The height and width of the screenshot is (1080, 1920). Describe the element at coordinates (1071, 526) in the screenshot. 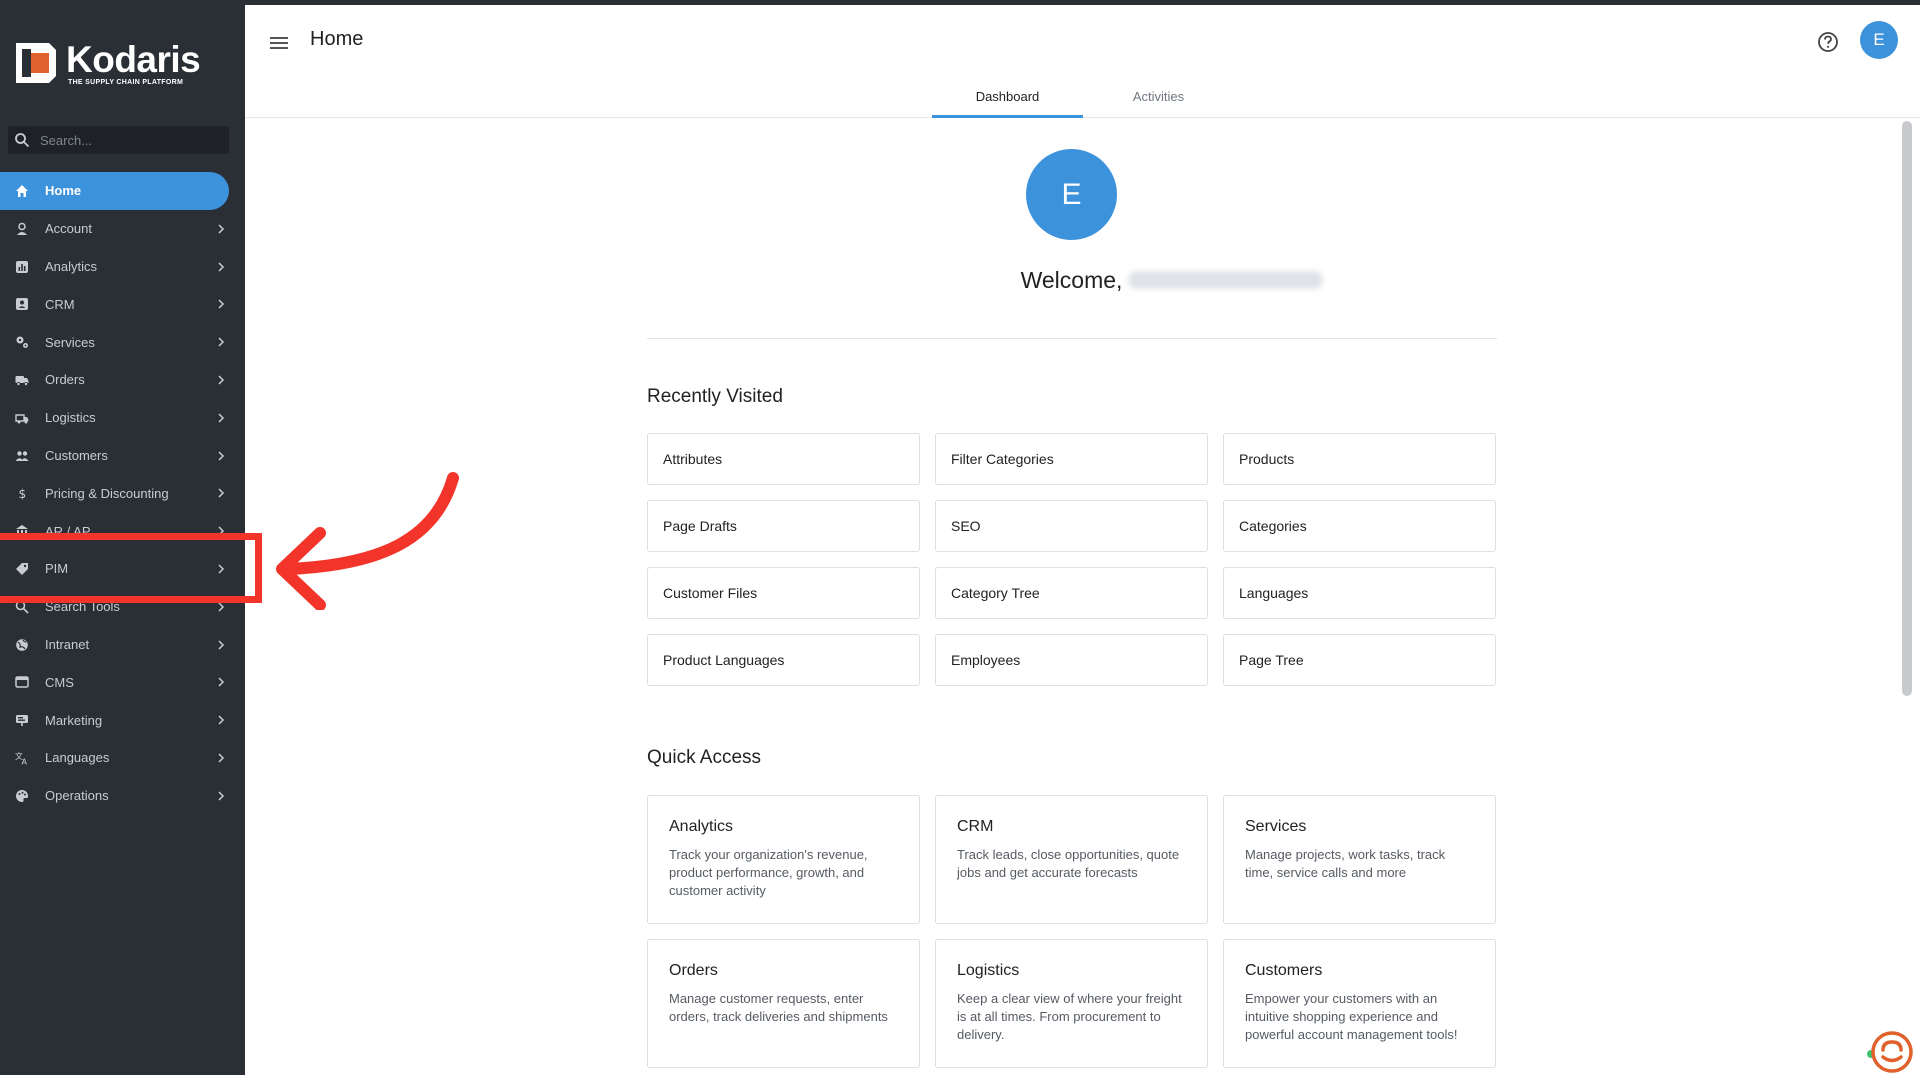

I see `recent-link-seo: SEO` at that location.